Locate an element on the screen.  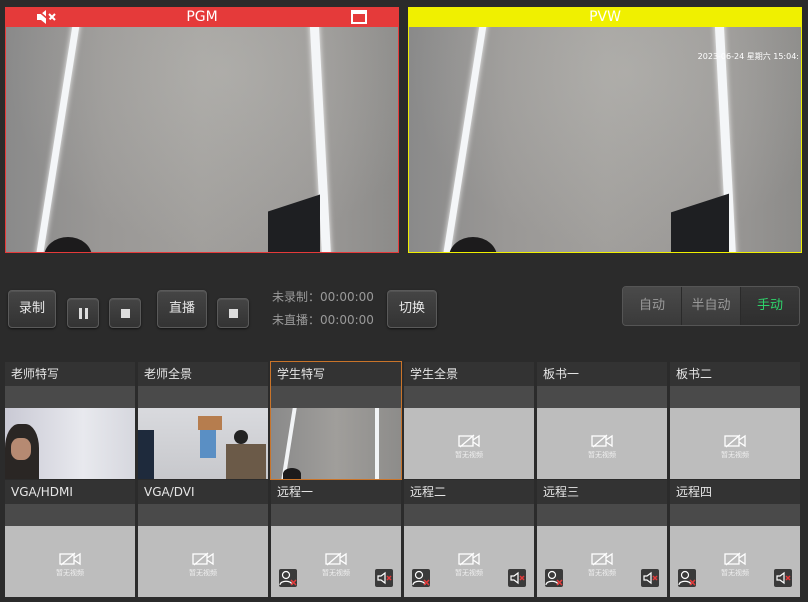
mode-selector: 自动 半自动 手动 is located at coordinates (711, 306).